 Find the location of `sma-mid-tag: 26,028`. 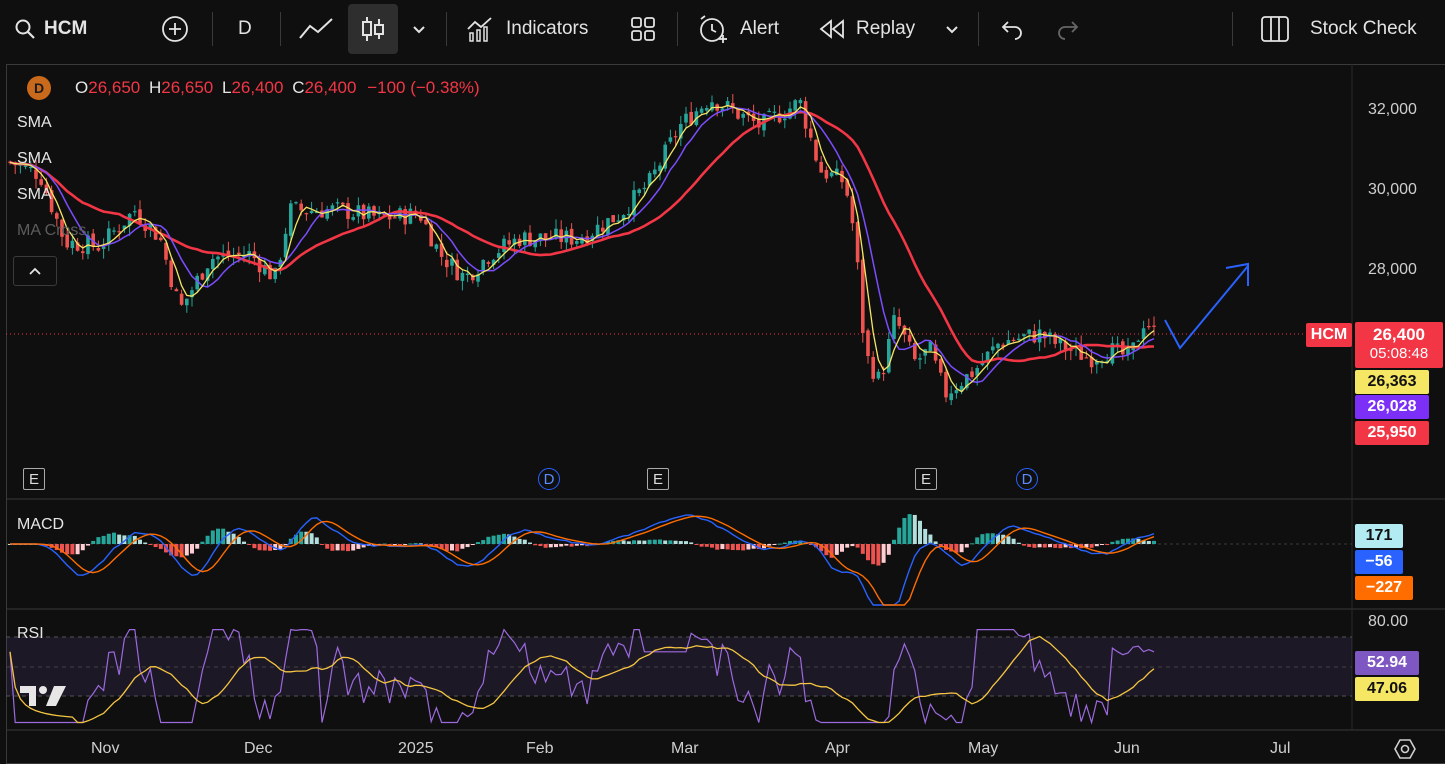

sma-mid-tag: 26,028 is located at coordinates (1392, 407).